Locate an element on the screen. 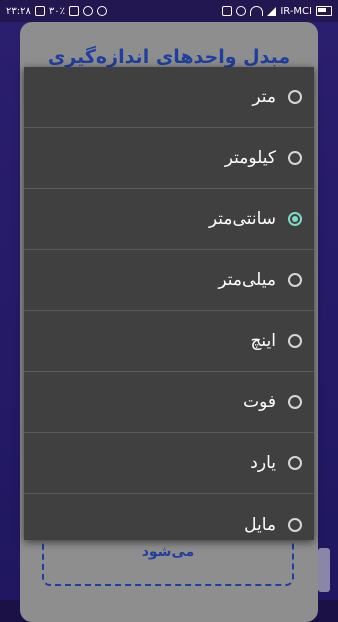 This screenshot has width=338, height=622. carrier-name: IR-MCI is located at coordinates (296, 11).